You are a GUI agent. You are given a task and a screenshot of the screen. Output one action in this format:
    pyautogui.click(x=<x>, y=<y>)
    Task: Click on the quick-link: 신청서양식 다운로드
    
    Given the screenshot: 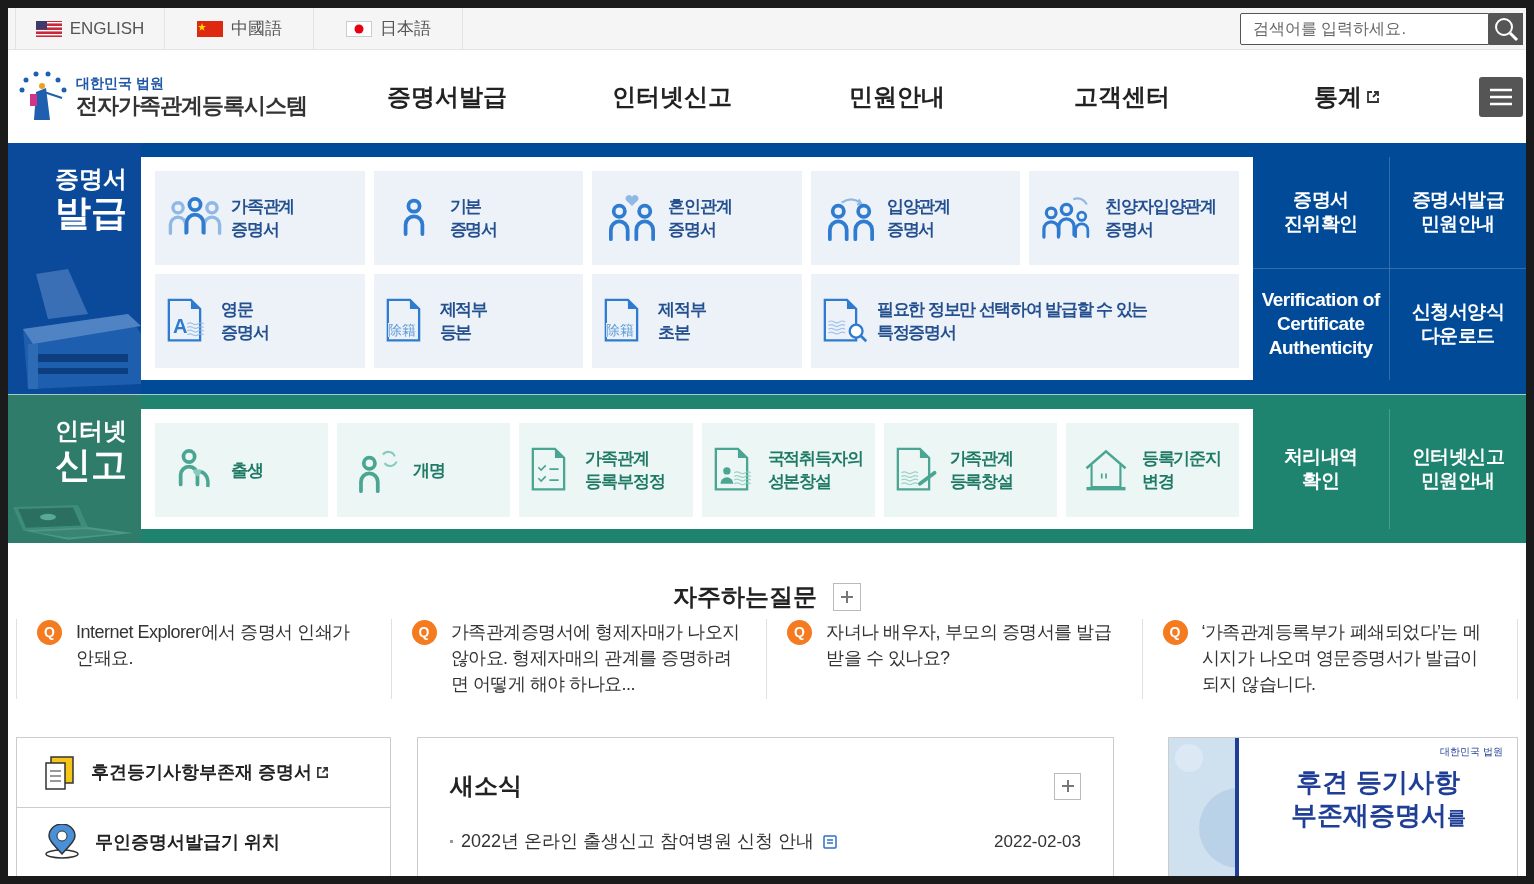 What is the action you would take?
    pyautogui.click(x=1457, y=324)
    